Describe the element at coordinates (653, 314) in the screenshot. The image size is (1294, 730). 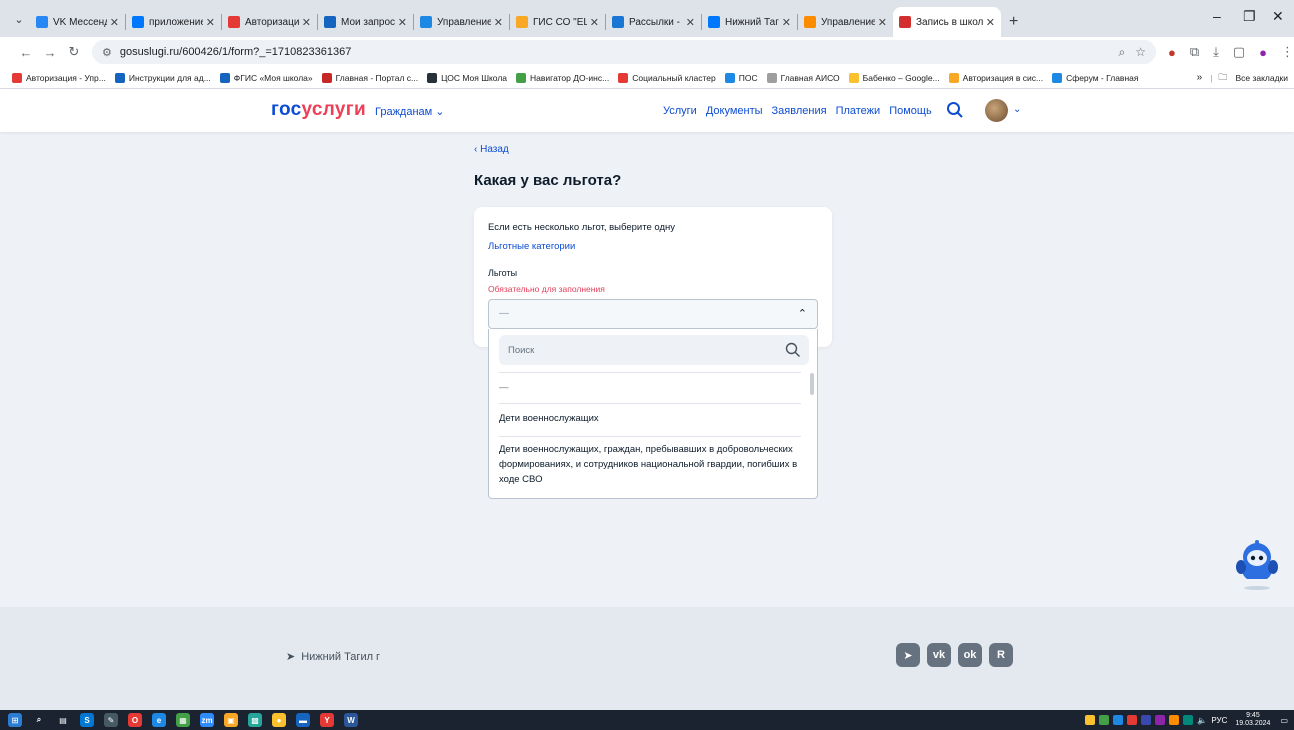
I see `benefits-select: — ⌃` at that location.